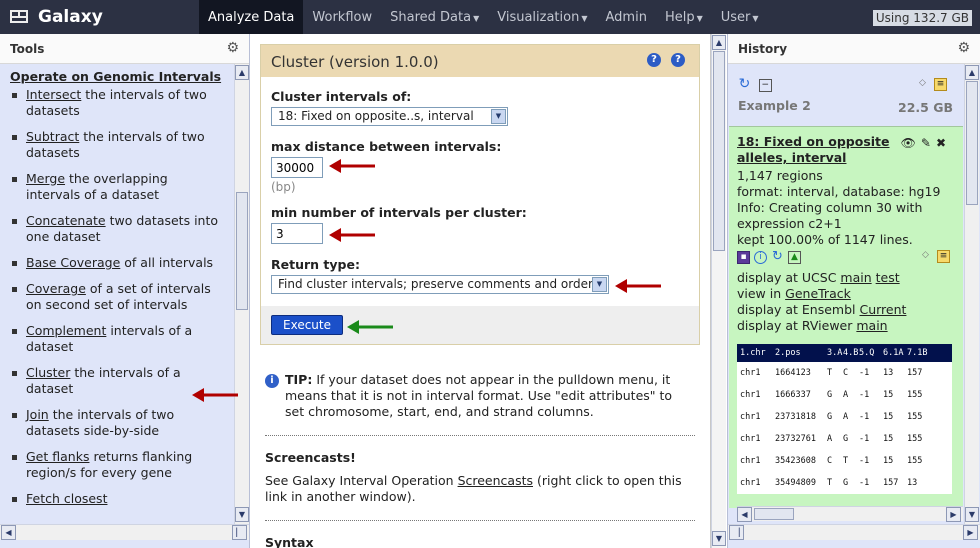 This screenshot has height=548, width=980. Describe the element at coordinates (830, 373) in the screenshot. I see `peek-cell: T` at that location.